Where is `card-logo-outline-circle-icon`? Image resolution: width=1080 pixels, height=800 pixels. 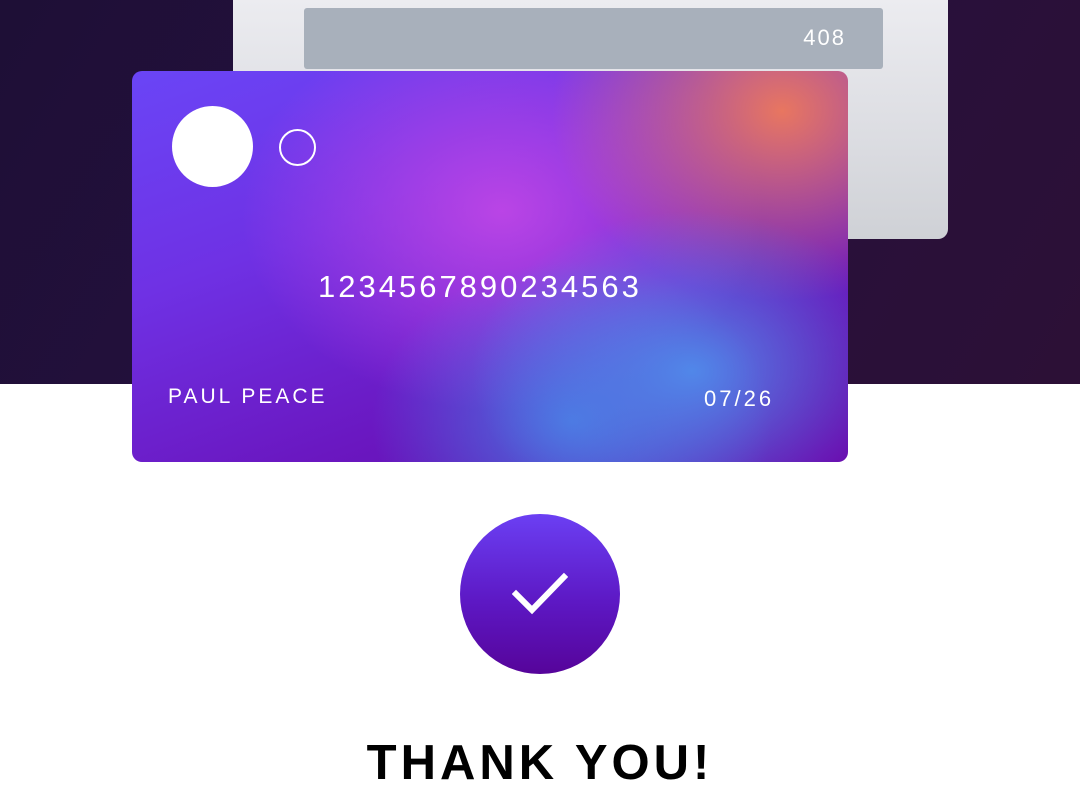
card-logo-outline-circle-icon is located at coordinates (297, 147).